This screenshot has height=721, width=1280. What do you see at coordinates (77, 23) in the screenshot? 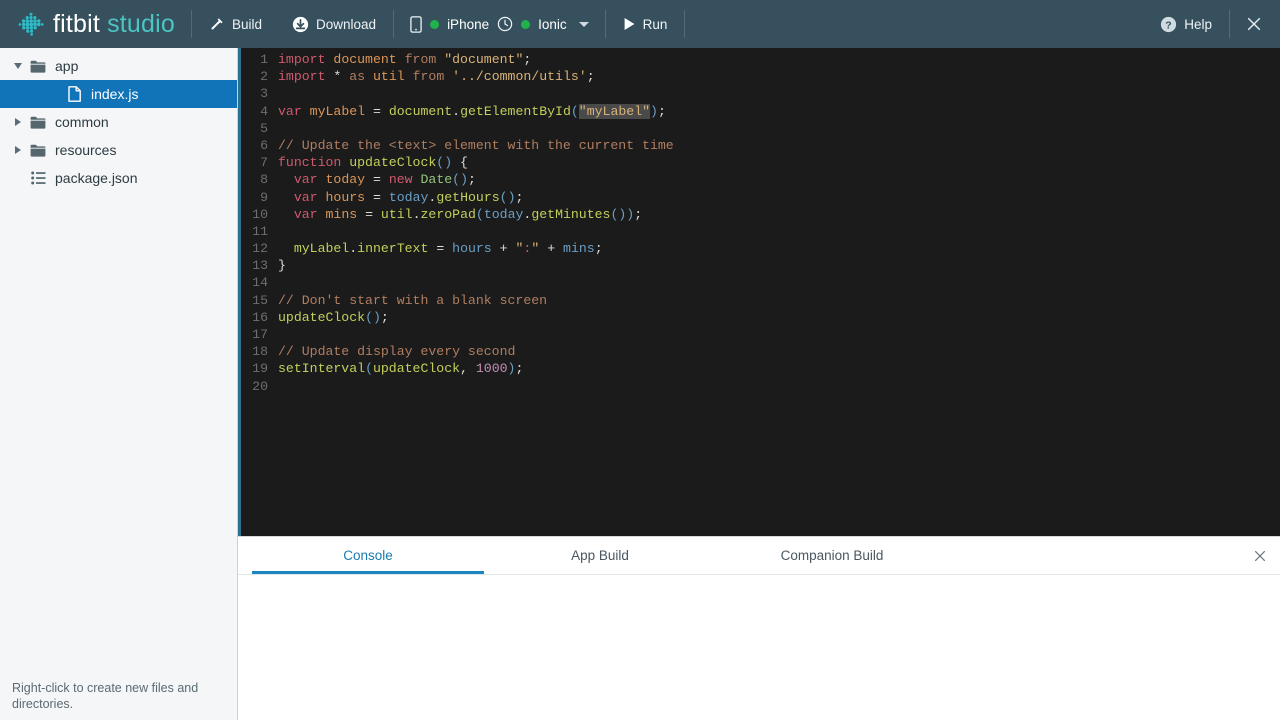
I see `brand-primary-text: fitbit` at bounding box center [77, 23].